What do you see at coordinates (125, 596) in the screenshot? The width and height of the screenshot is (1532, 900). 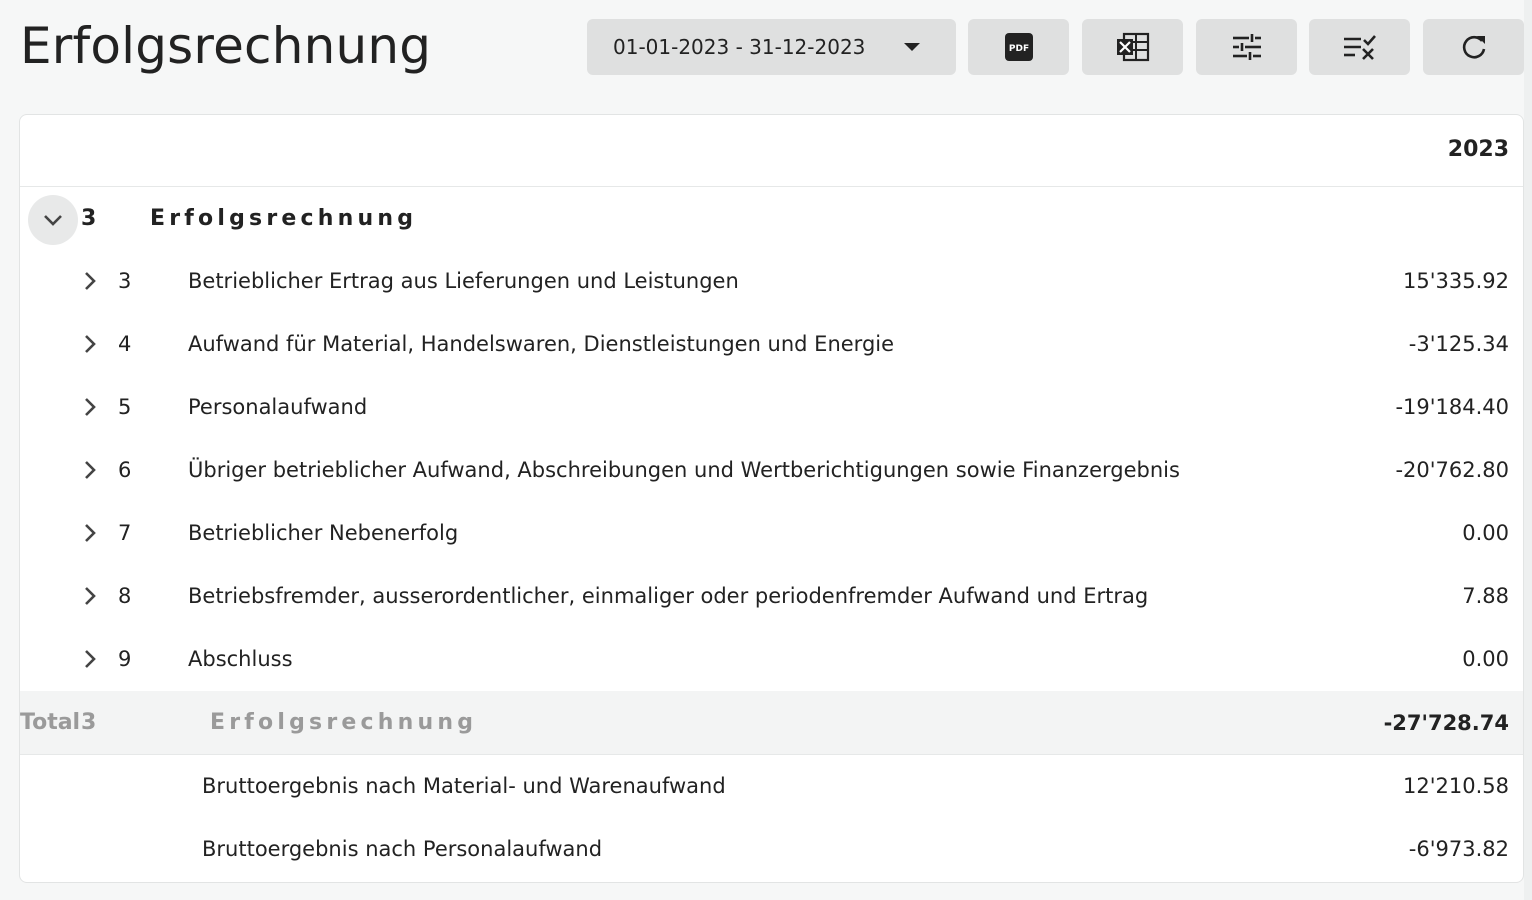 I see `account-number: 8` at bounding box center [125, 596].